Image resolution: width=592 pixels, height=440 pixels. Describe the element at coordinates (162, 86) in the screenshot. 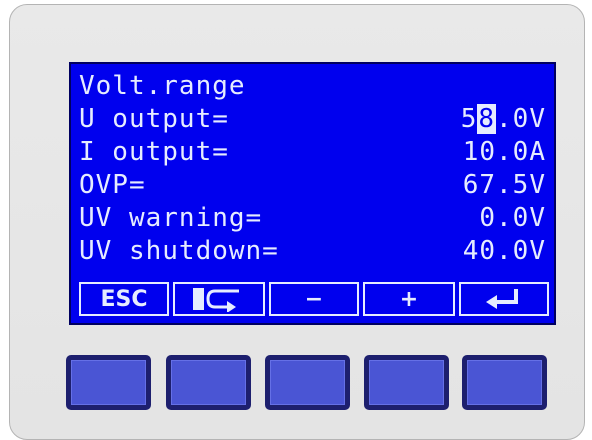

I see `display-title: Volt.range` at that location.